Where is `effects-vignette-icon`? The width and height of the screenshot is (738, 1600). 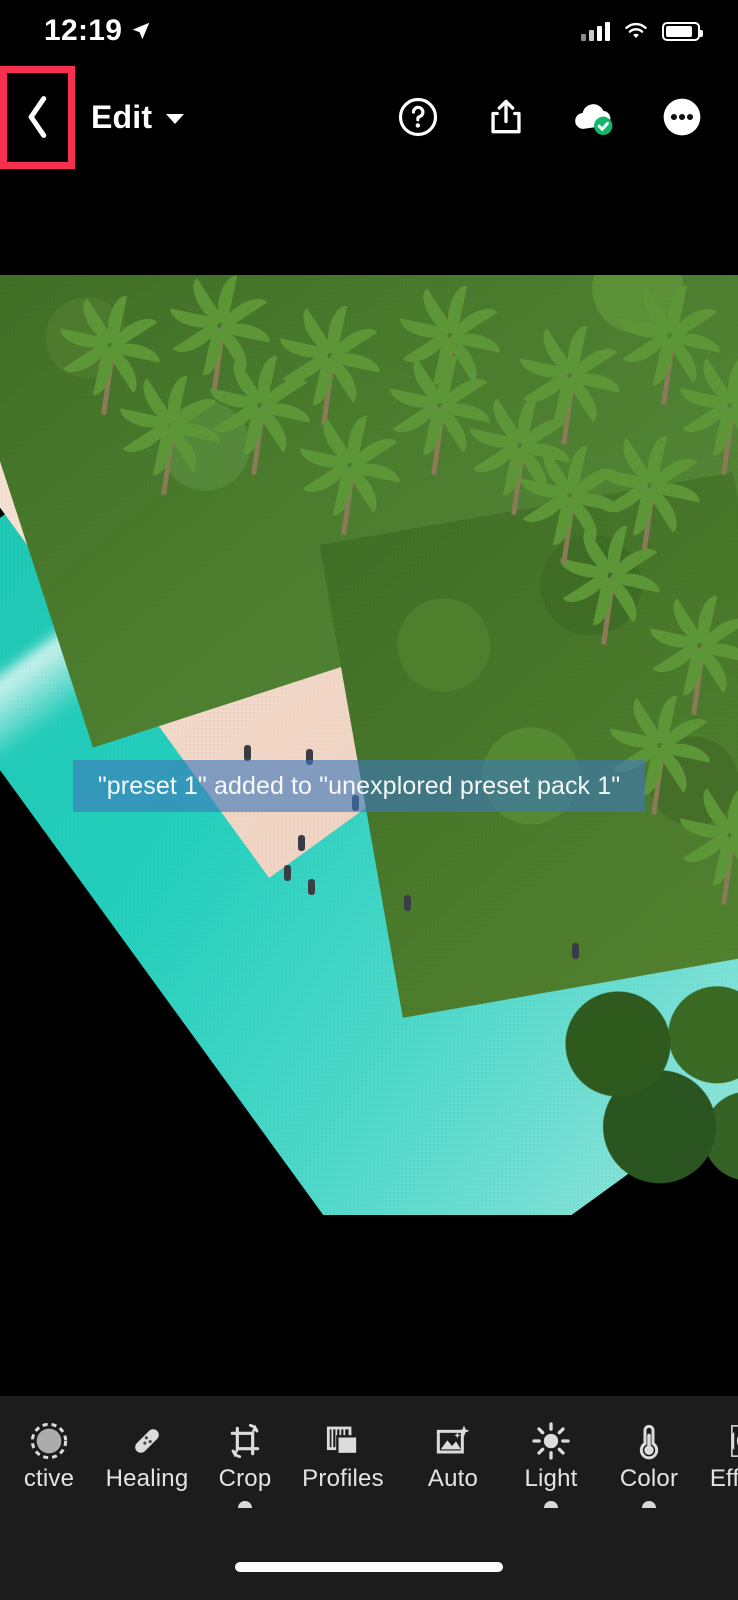 effects-vignette-icon is located at coordinates (732, 1439).